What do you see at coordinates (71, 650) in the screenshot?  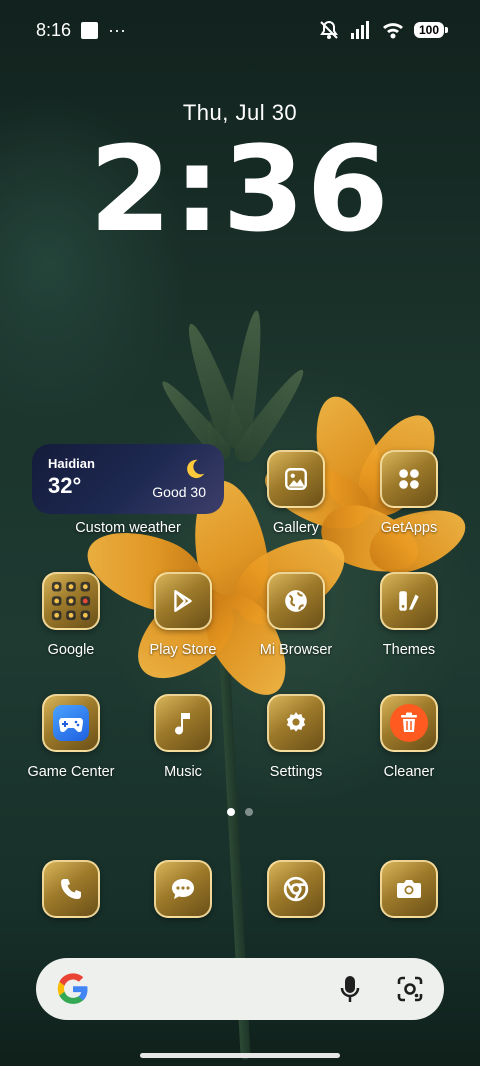 I see `app-label-google: Google` at bounding box center [71, 650].